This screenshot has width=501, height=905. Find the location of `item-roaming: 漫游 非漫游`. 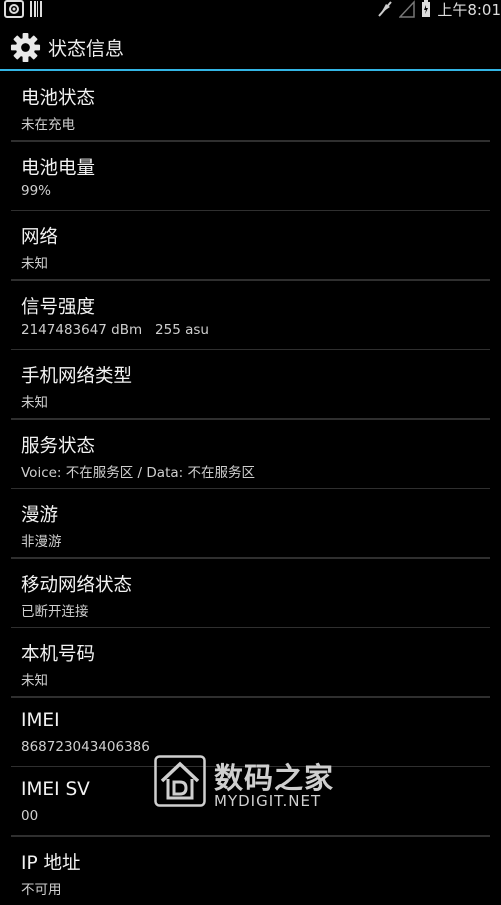

item-roaming: 漫游 非漫游 is located at coordinates (250, 523).